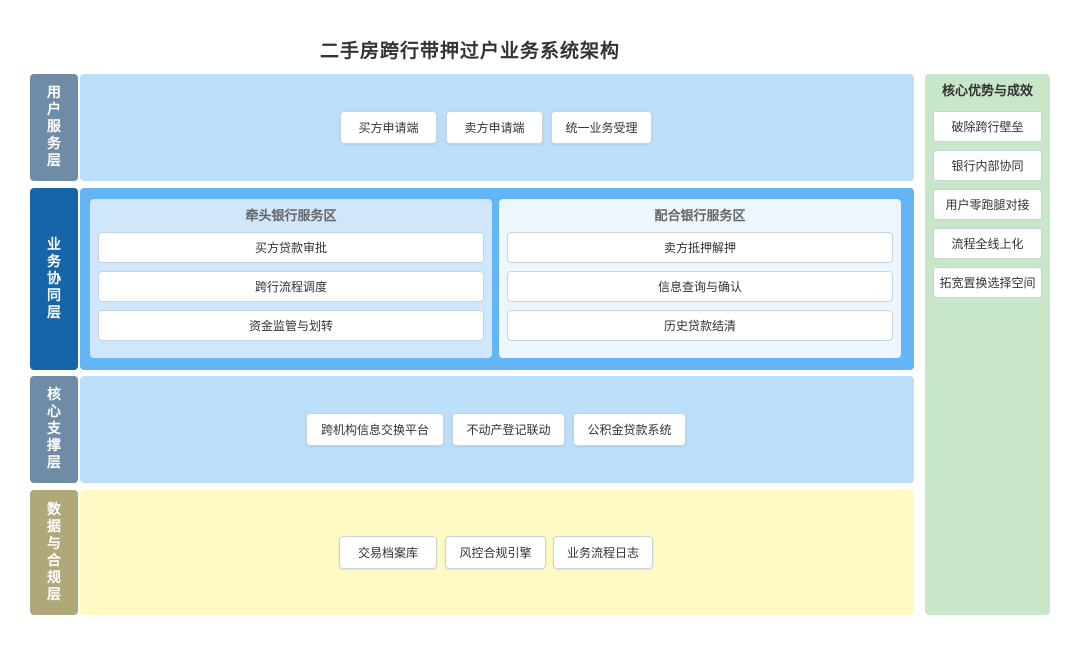 This screenshot has height=651, width=1080. I want to click on layer-label-data: 数据与合规层, so click(54, 552).